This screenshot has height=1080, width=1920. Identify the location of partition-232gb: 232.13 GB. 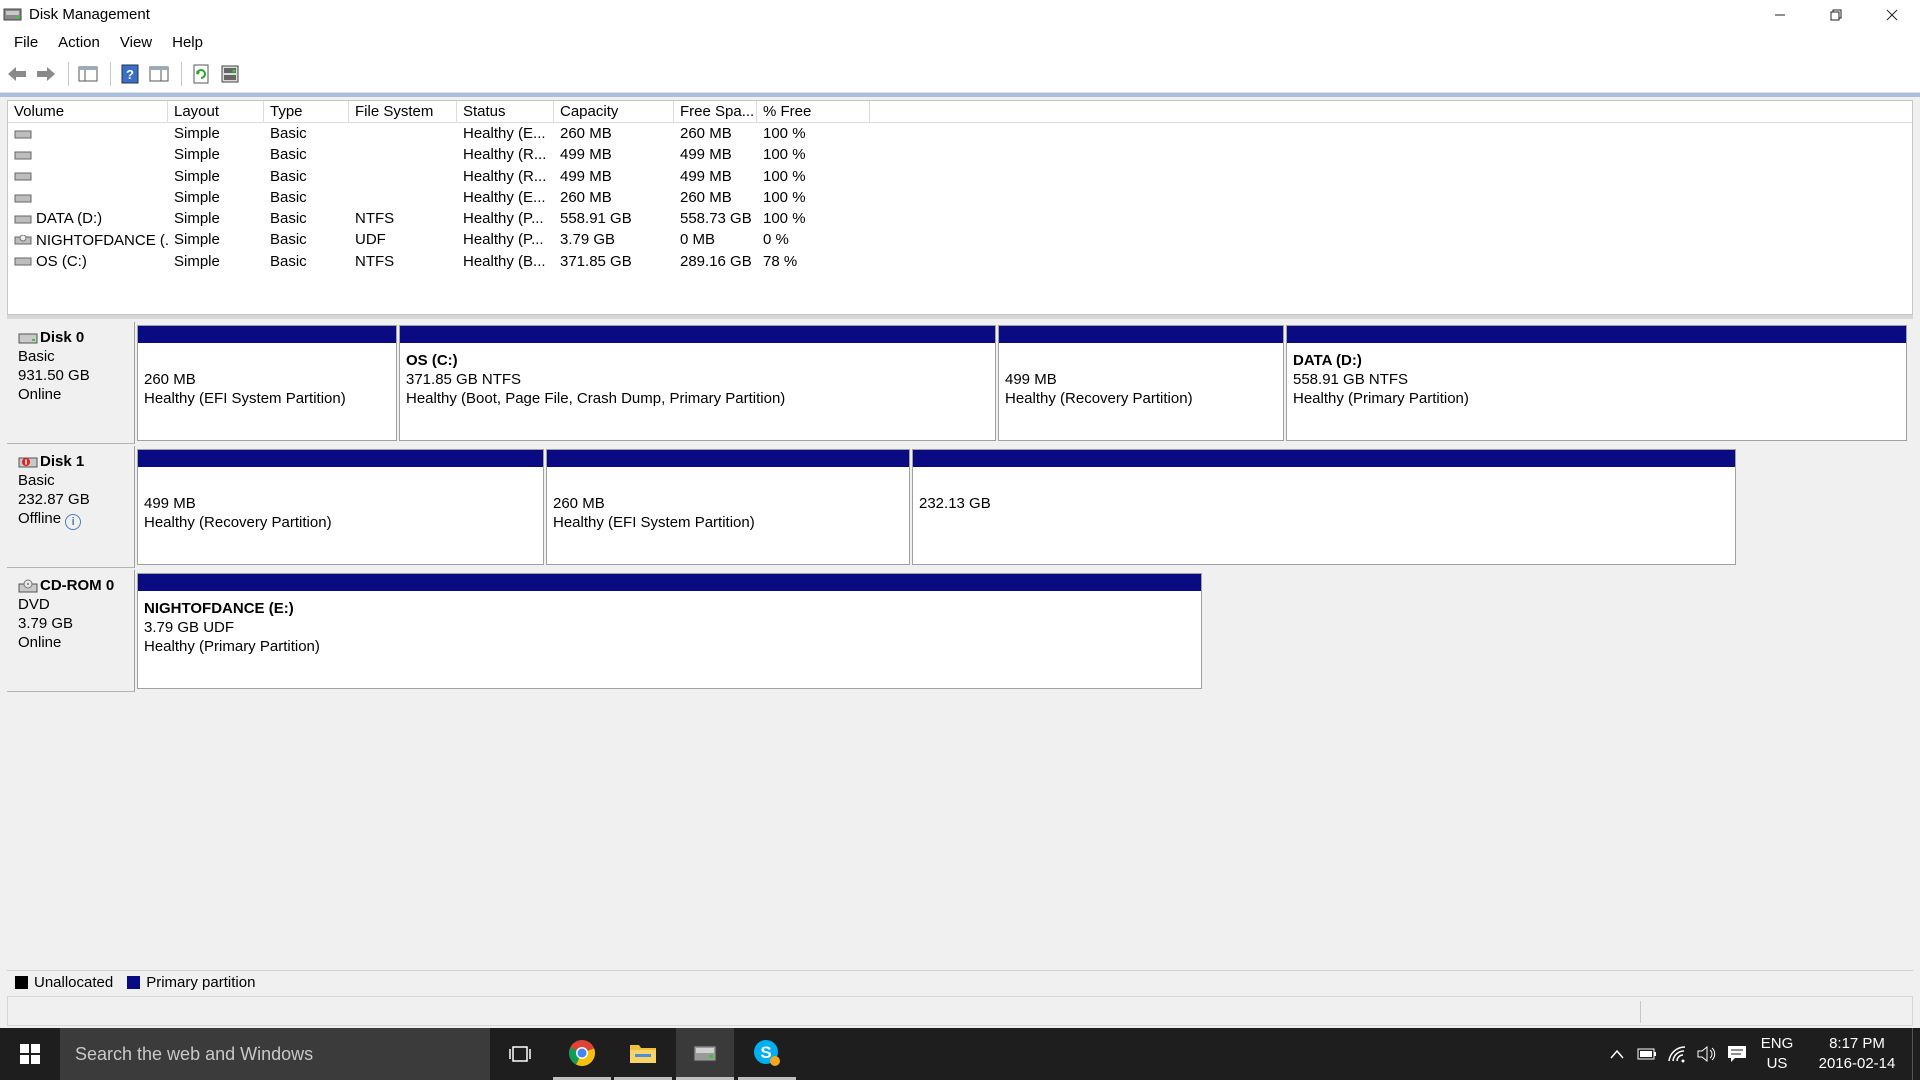
(1324, 507).